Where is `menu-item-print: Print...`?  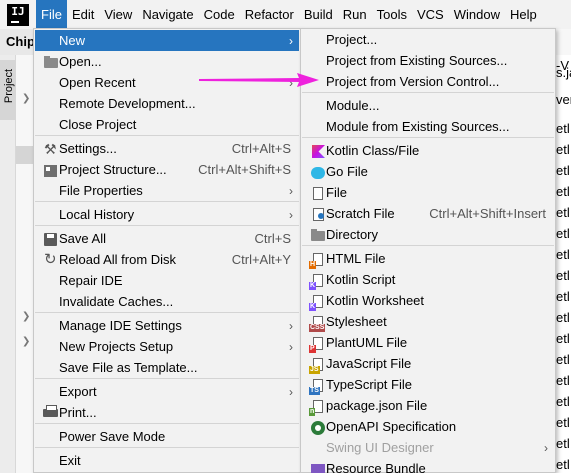
menu-item-print: Print... is located at coordinates (167, 412).